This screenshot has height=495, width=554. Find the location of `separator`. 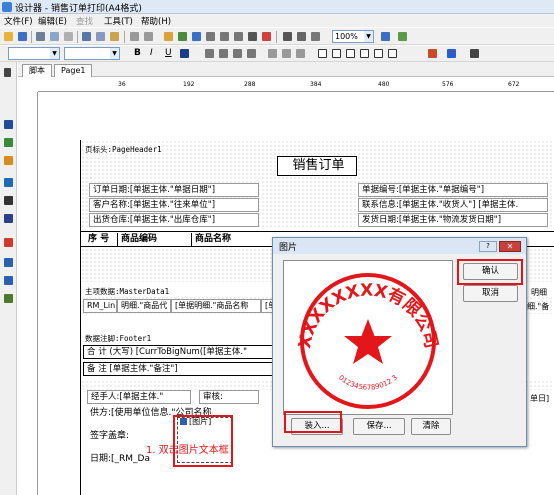

separator is located at coordinates (77, 37).